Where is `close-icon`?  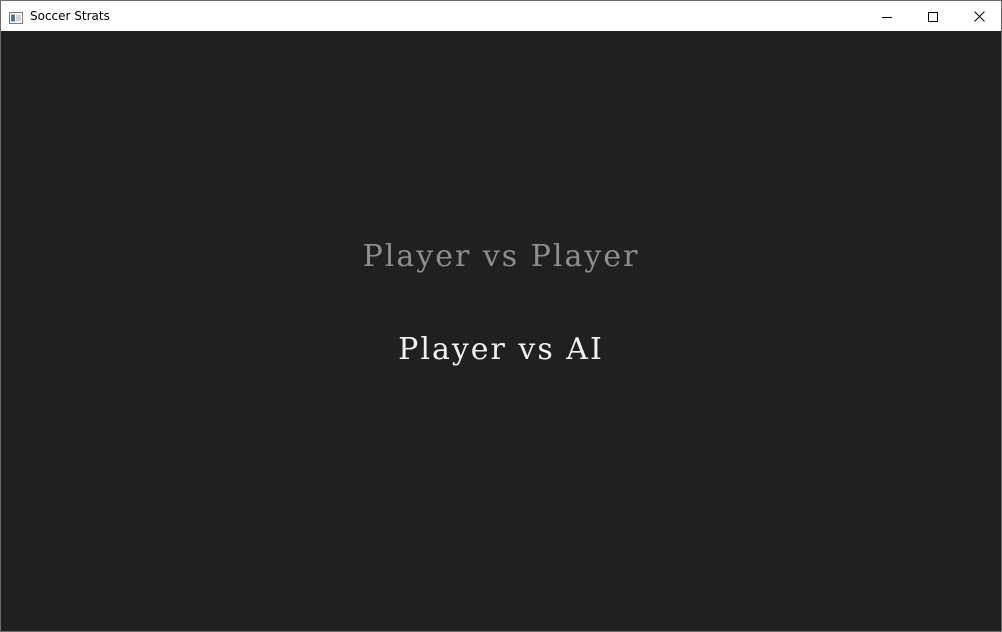
close-icon is located at coordinates (979, 16).